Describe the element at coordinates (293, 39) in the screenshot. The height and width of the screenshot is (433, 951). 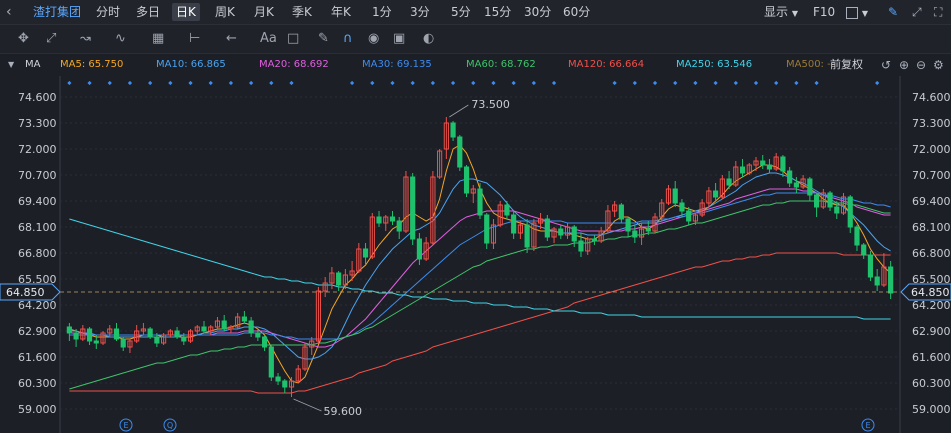
I see `note-icon: □` at that location.